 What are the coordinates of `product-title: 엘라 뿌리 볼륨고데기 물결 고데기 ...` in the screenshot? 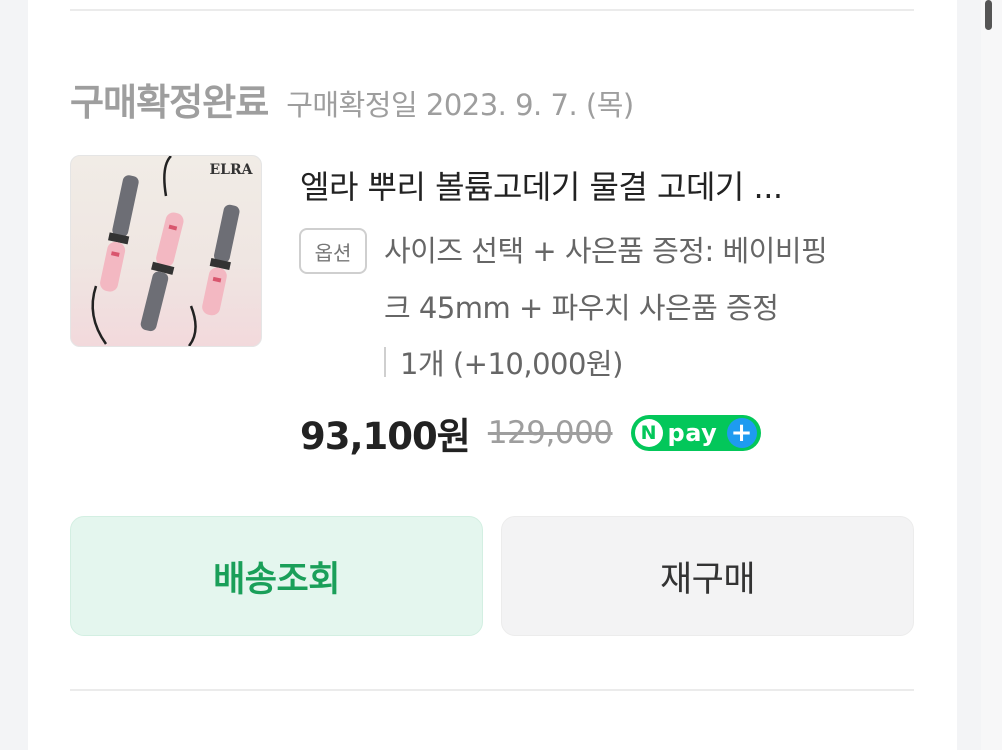 It's located at (605, 185).